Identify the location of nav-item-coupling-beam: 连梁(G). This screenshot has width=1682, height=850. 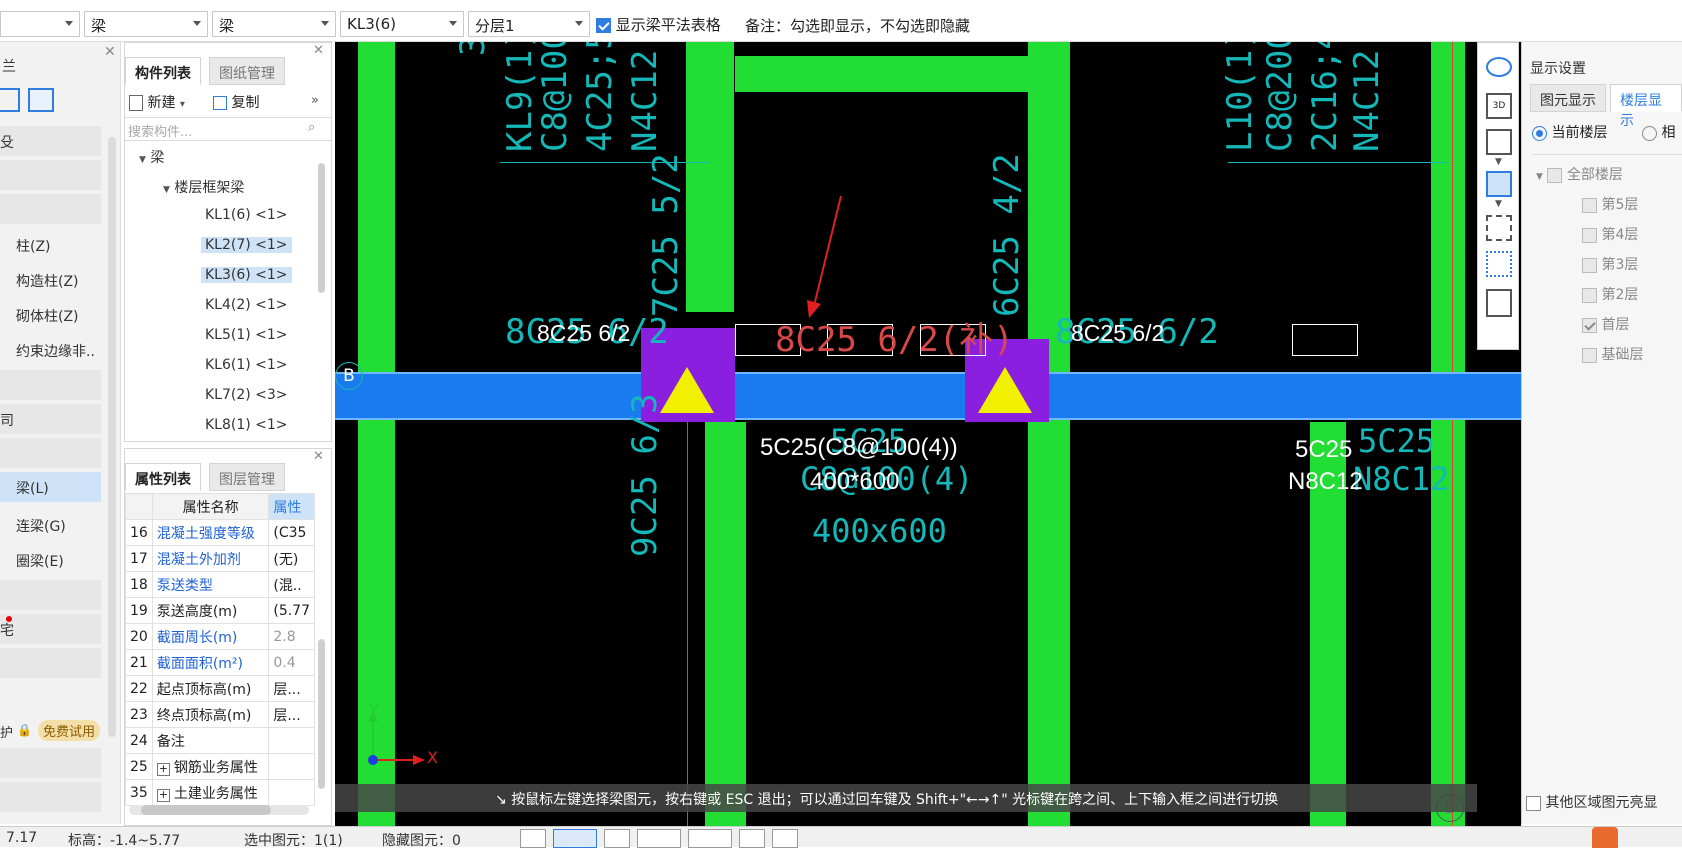
(41, 526).